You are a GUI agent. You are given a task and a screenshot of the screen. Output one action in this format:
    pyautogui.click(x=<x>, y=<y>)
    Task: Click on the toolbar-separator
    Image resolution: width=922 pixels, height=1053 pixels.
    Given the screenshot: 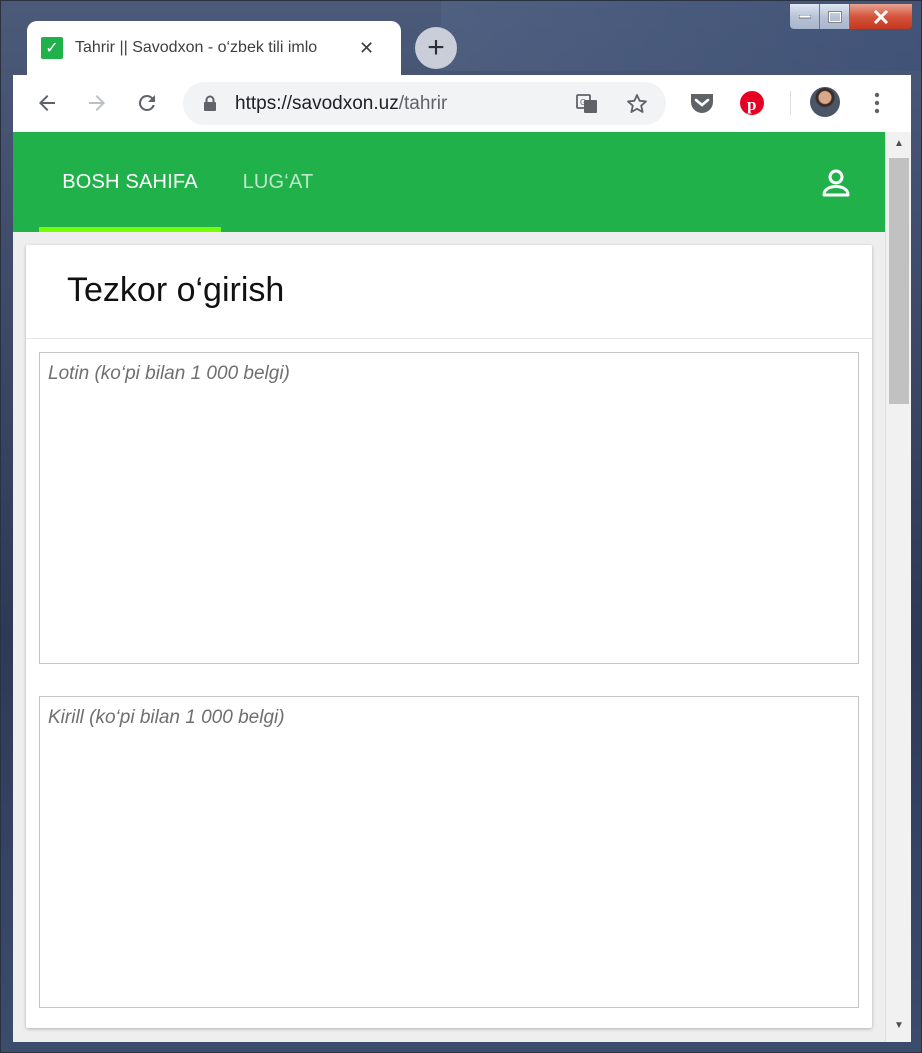 What is the action you would take?
    pyautogui.click(x=790, y=103)
    